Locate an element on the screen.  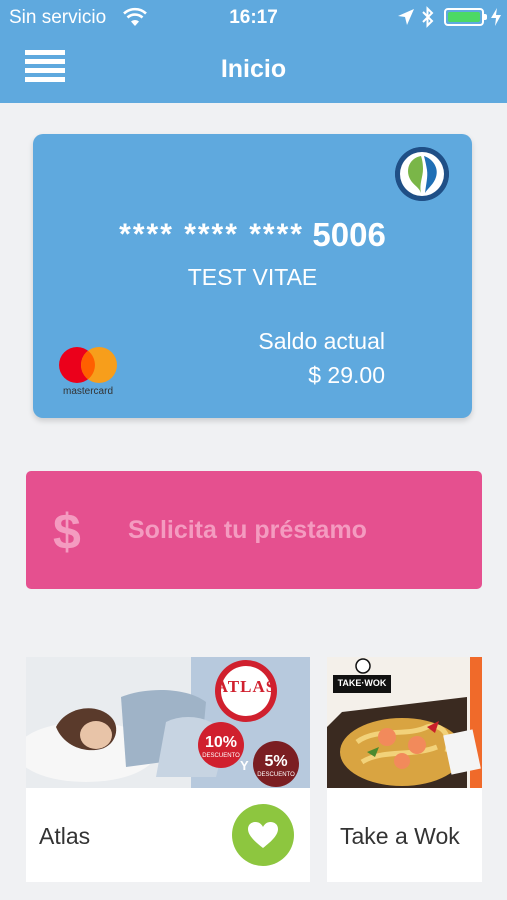
heart-icon is located at coordinates (263, 835).